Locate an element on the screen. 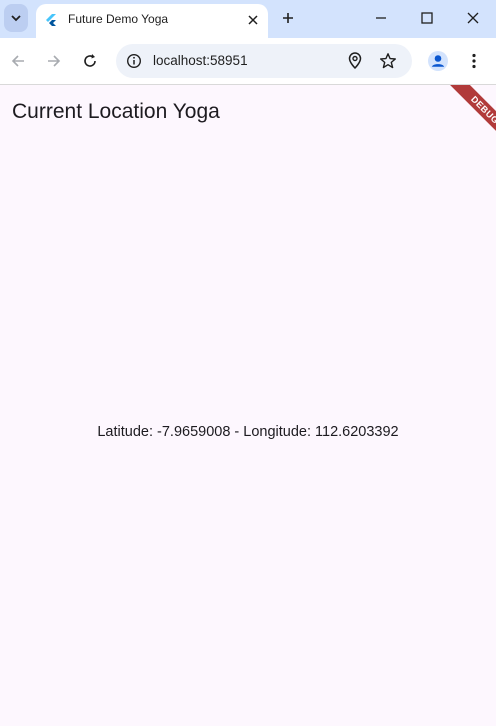  maximize-icon is located at coordinates (427, 18).